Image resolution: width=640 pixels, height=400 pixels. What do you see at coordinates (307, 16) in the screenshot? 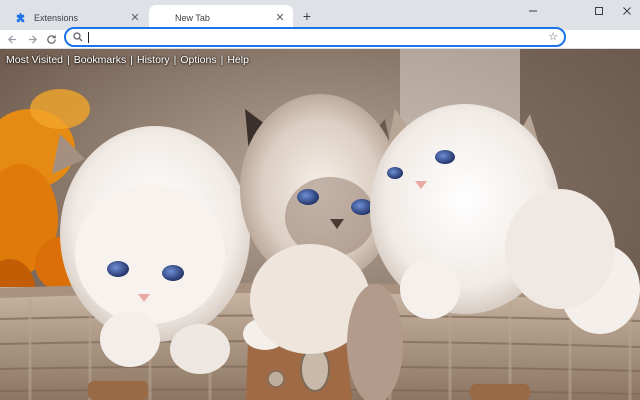
I see `new-tab-button: +` at bounding box center [307, 16].